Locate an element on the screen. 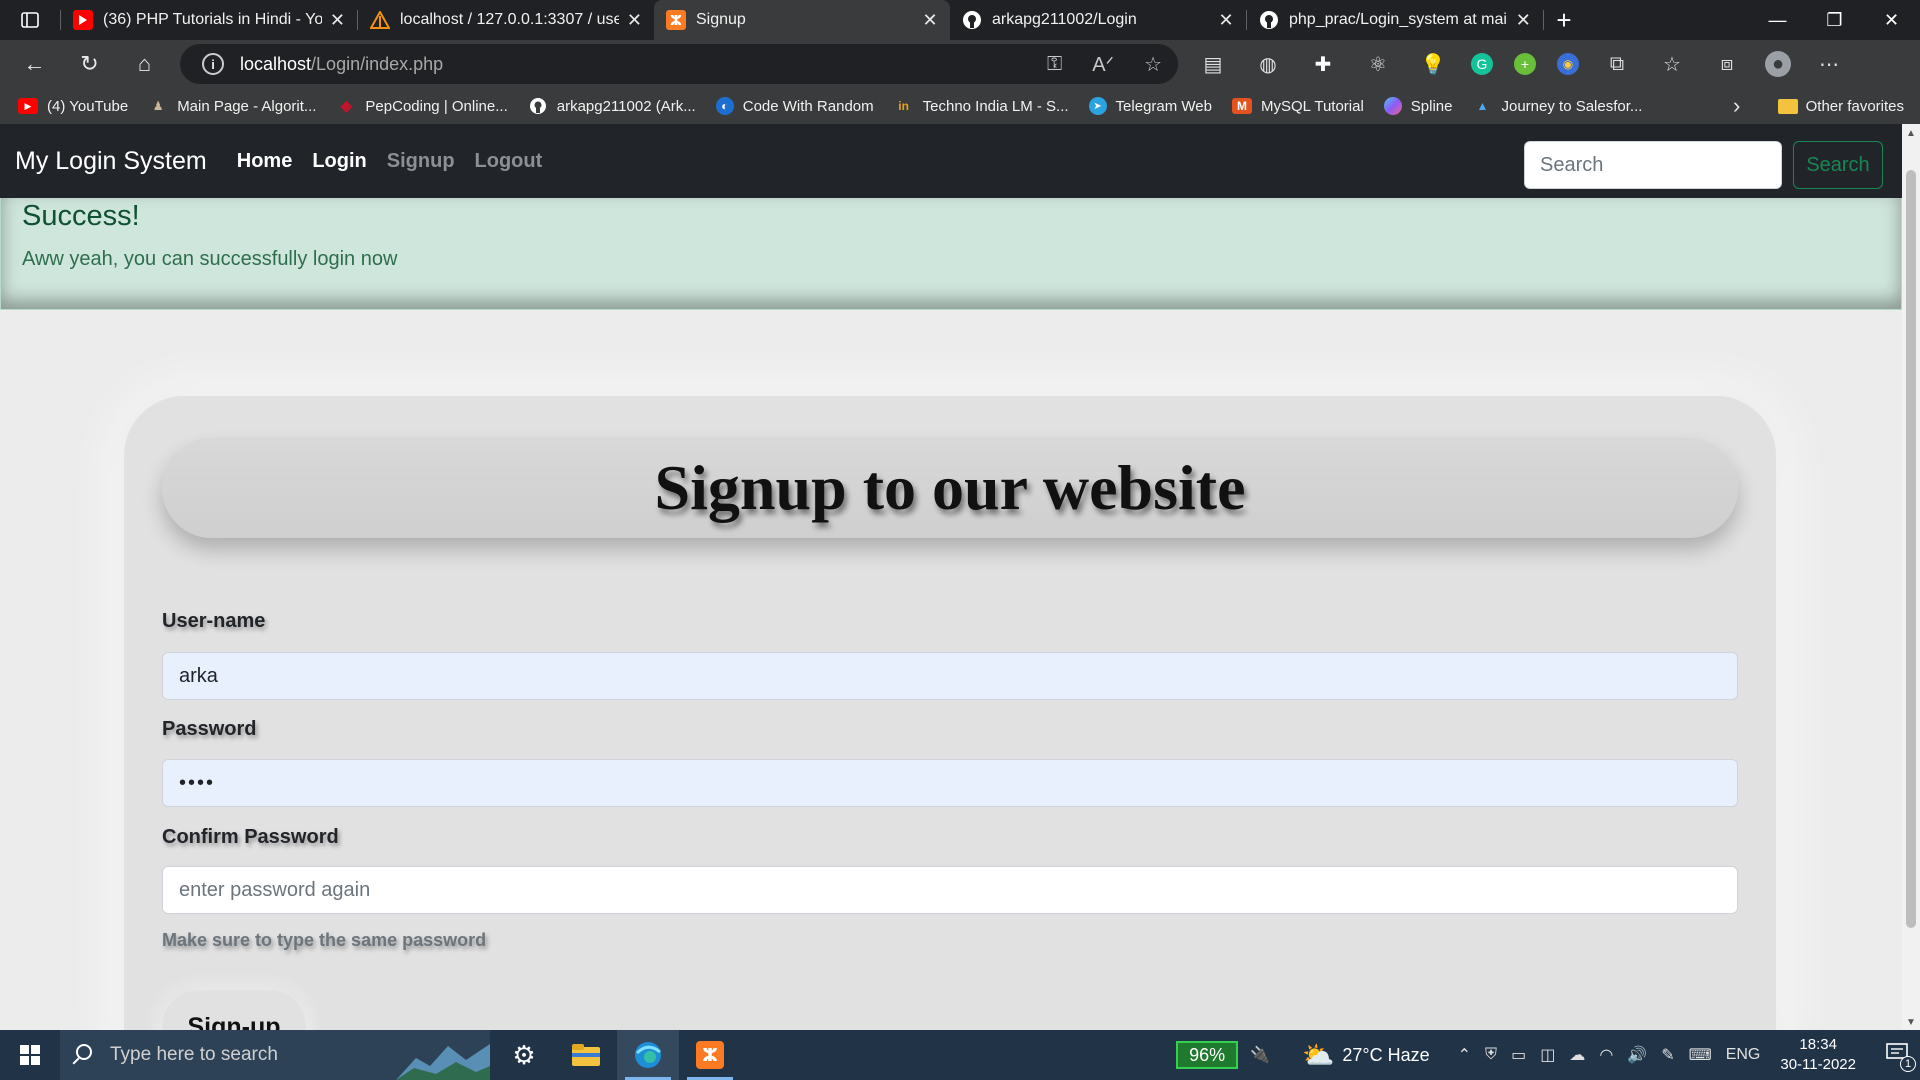 The height and width of the screenshot is (1080, 1920). home-button: ⌂ is located at coordinates (144, 64).